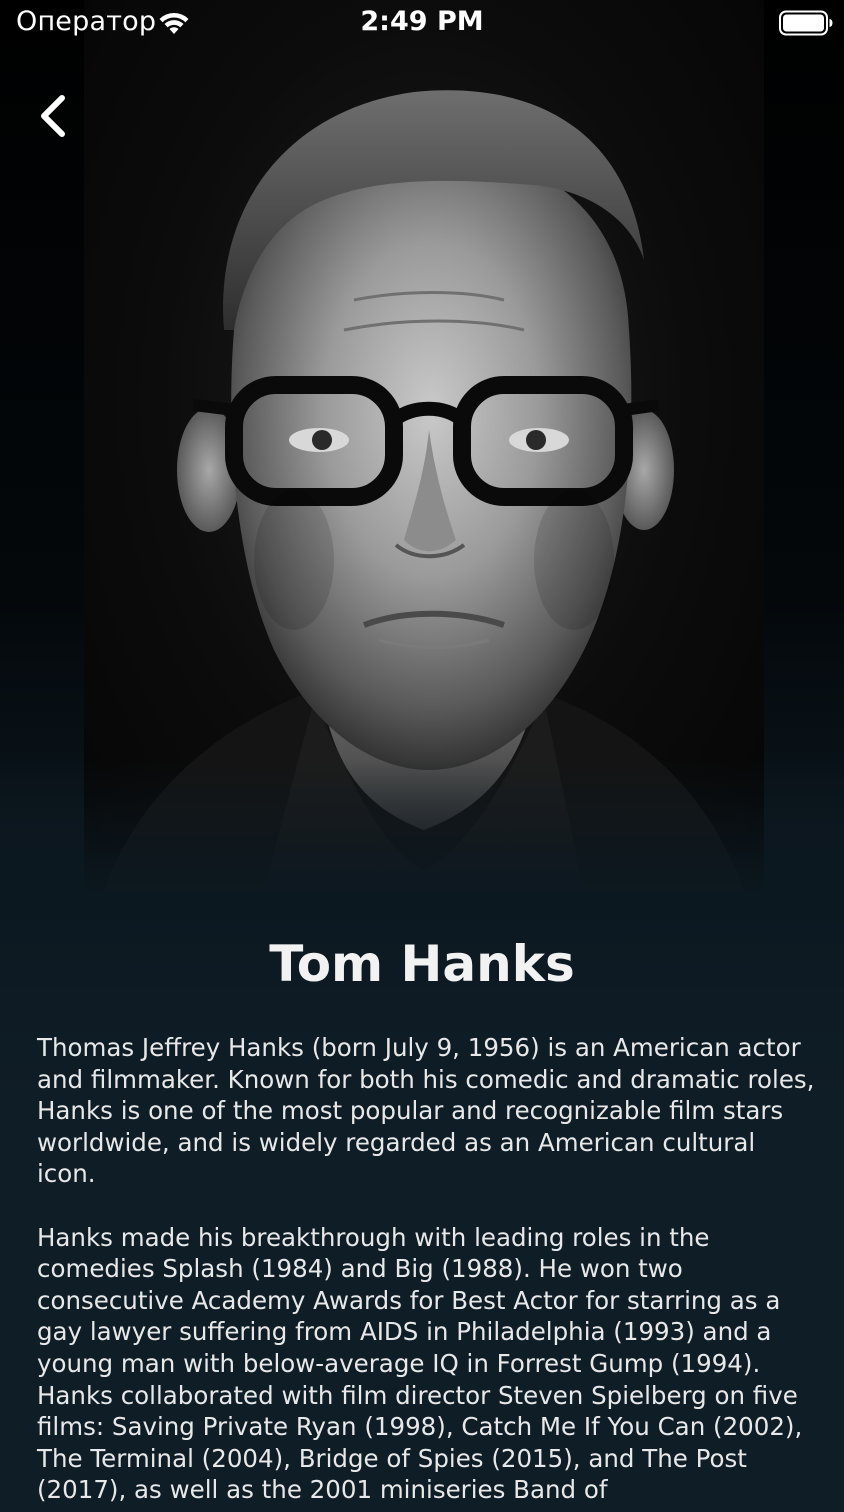 This screenshot has height=1512, width=844. I want to click on battery-icon, so click(806, 23).